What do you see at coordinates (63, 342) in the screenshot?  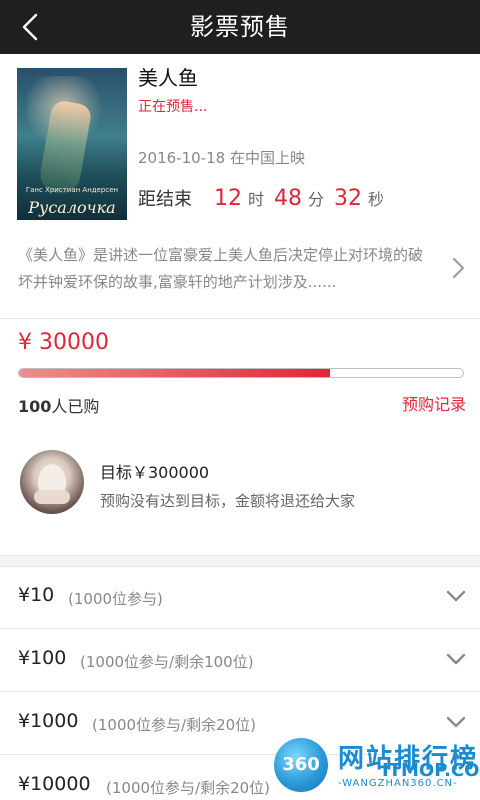 I see `presale-price: ¥ 30000` at bounding box center [63, 342].